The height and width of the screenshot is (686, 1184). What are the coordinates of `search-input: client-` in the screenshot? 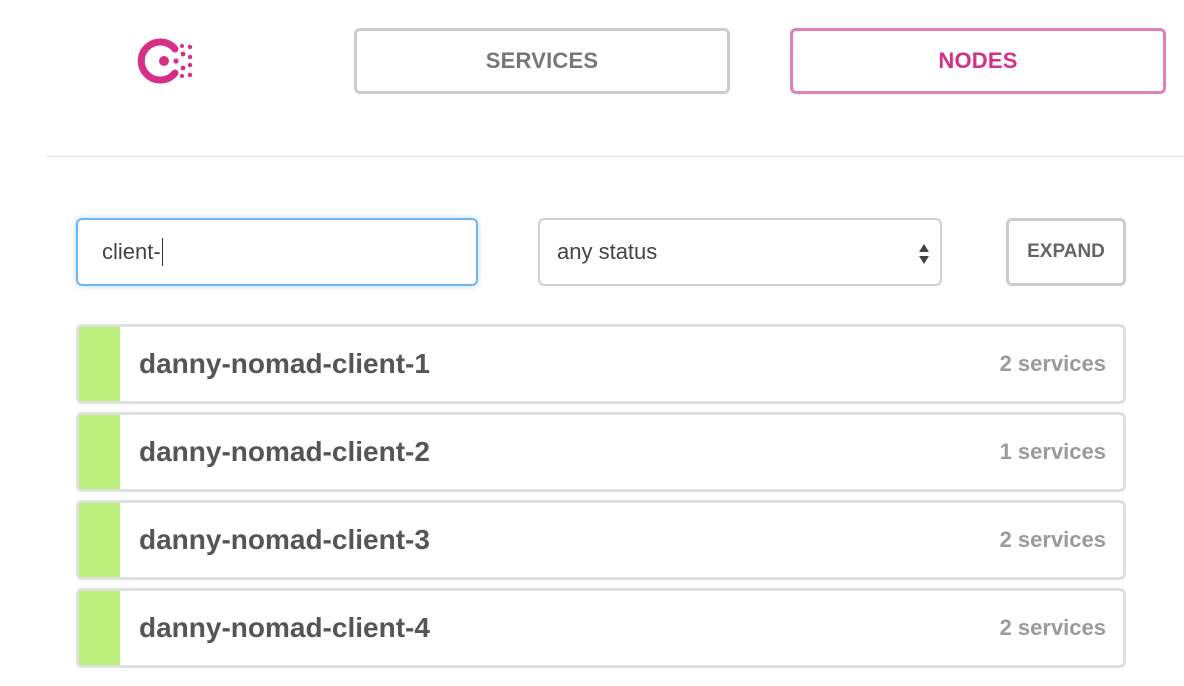 It's located at (277, 252).